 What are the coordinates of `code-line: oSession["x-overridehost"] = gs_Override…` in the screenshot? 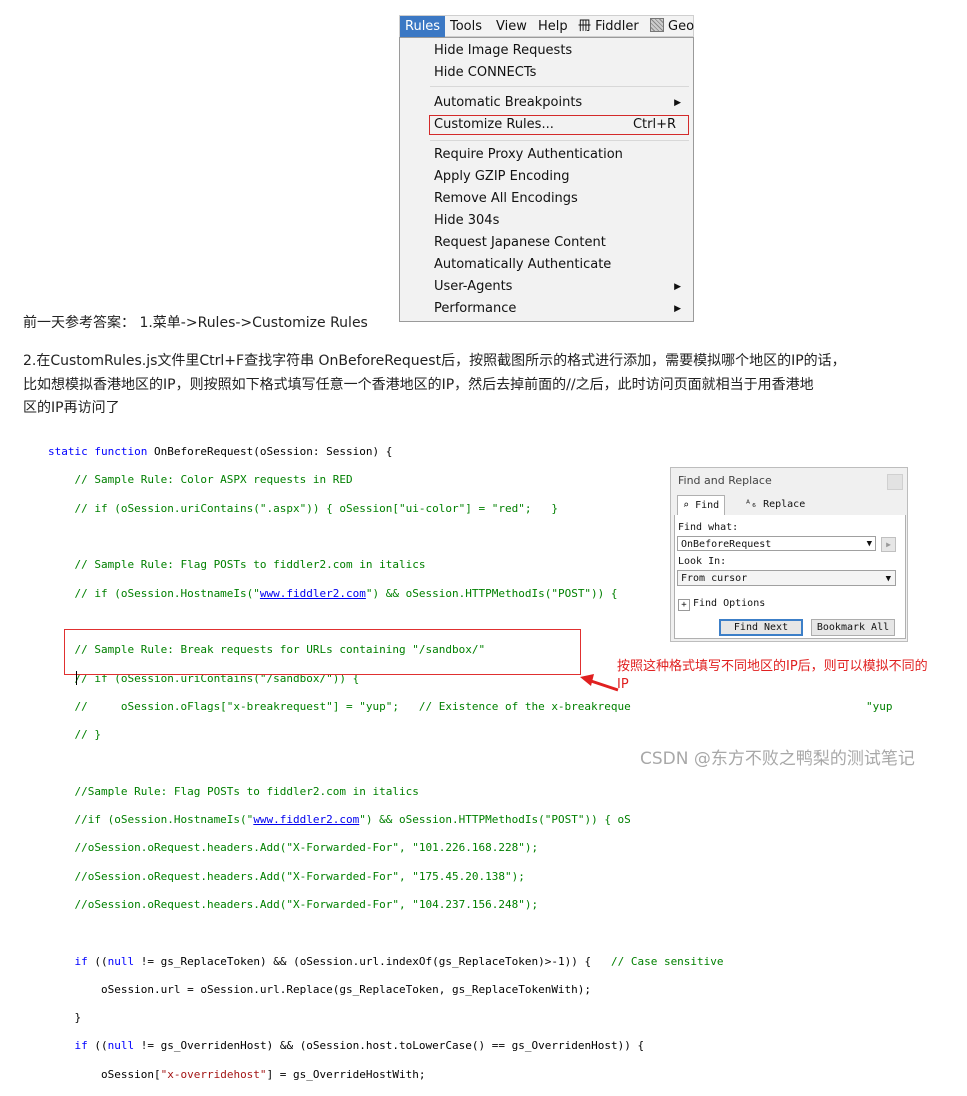 It's located at (237, 1074).